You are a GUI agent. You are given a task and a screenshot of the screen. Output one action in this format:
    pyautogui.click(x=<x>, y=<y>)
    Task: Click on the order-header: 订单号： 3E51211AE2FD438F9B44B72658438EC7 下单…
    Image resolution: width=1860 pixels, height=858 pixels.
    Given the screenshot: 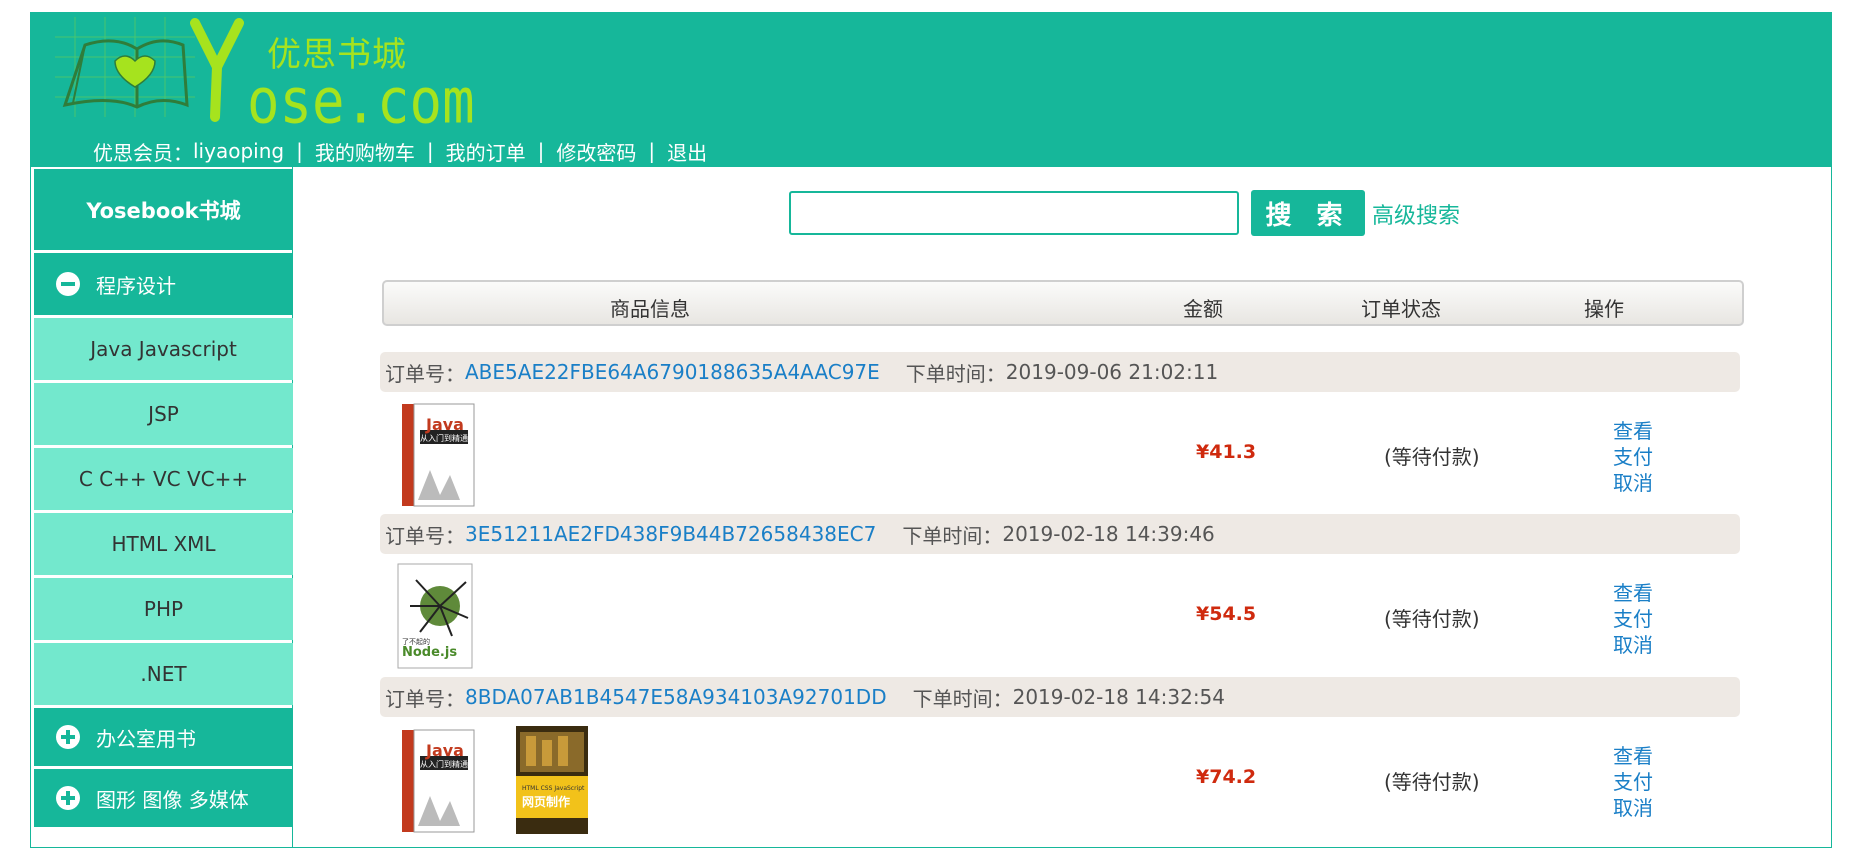 What is the action you would take?
    pyautogui.click(x=1060, y=534)
    